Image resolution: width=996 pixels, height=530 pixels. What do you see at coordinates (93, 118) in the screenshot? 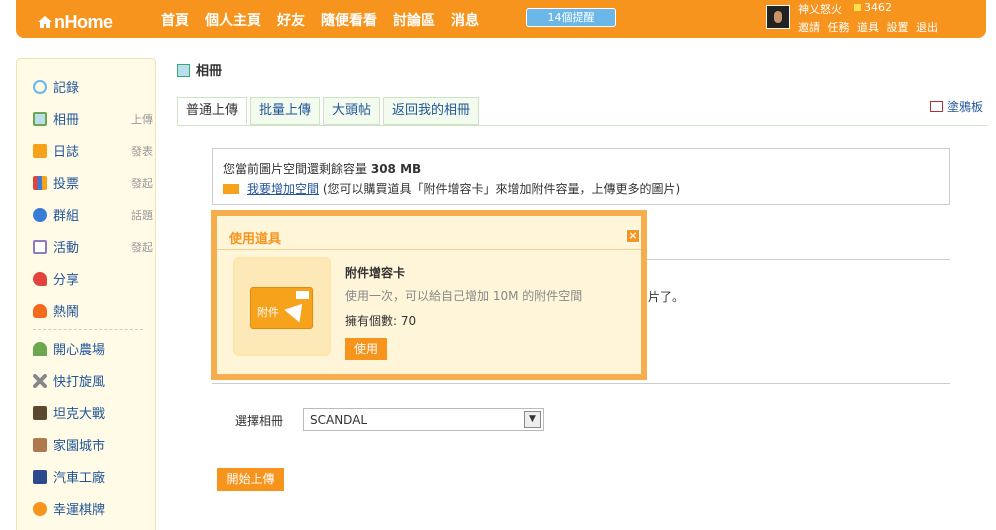
I see `sidebar-item-album: 相冊 上傳` at bounding box center [93, 118].